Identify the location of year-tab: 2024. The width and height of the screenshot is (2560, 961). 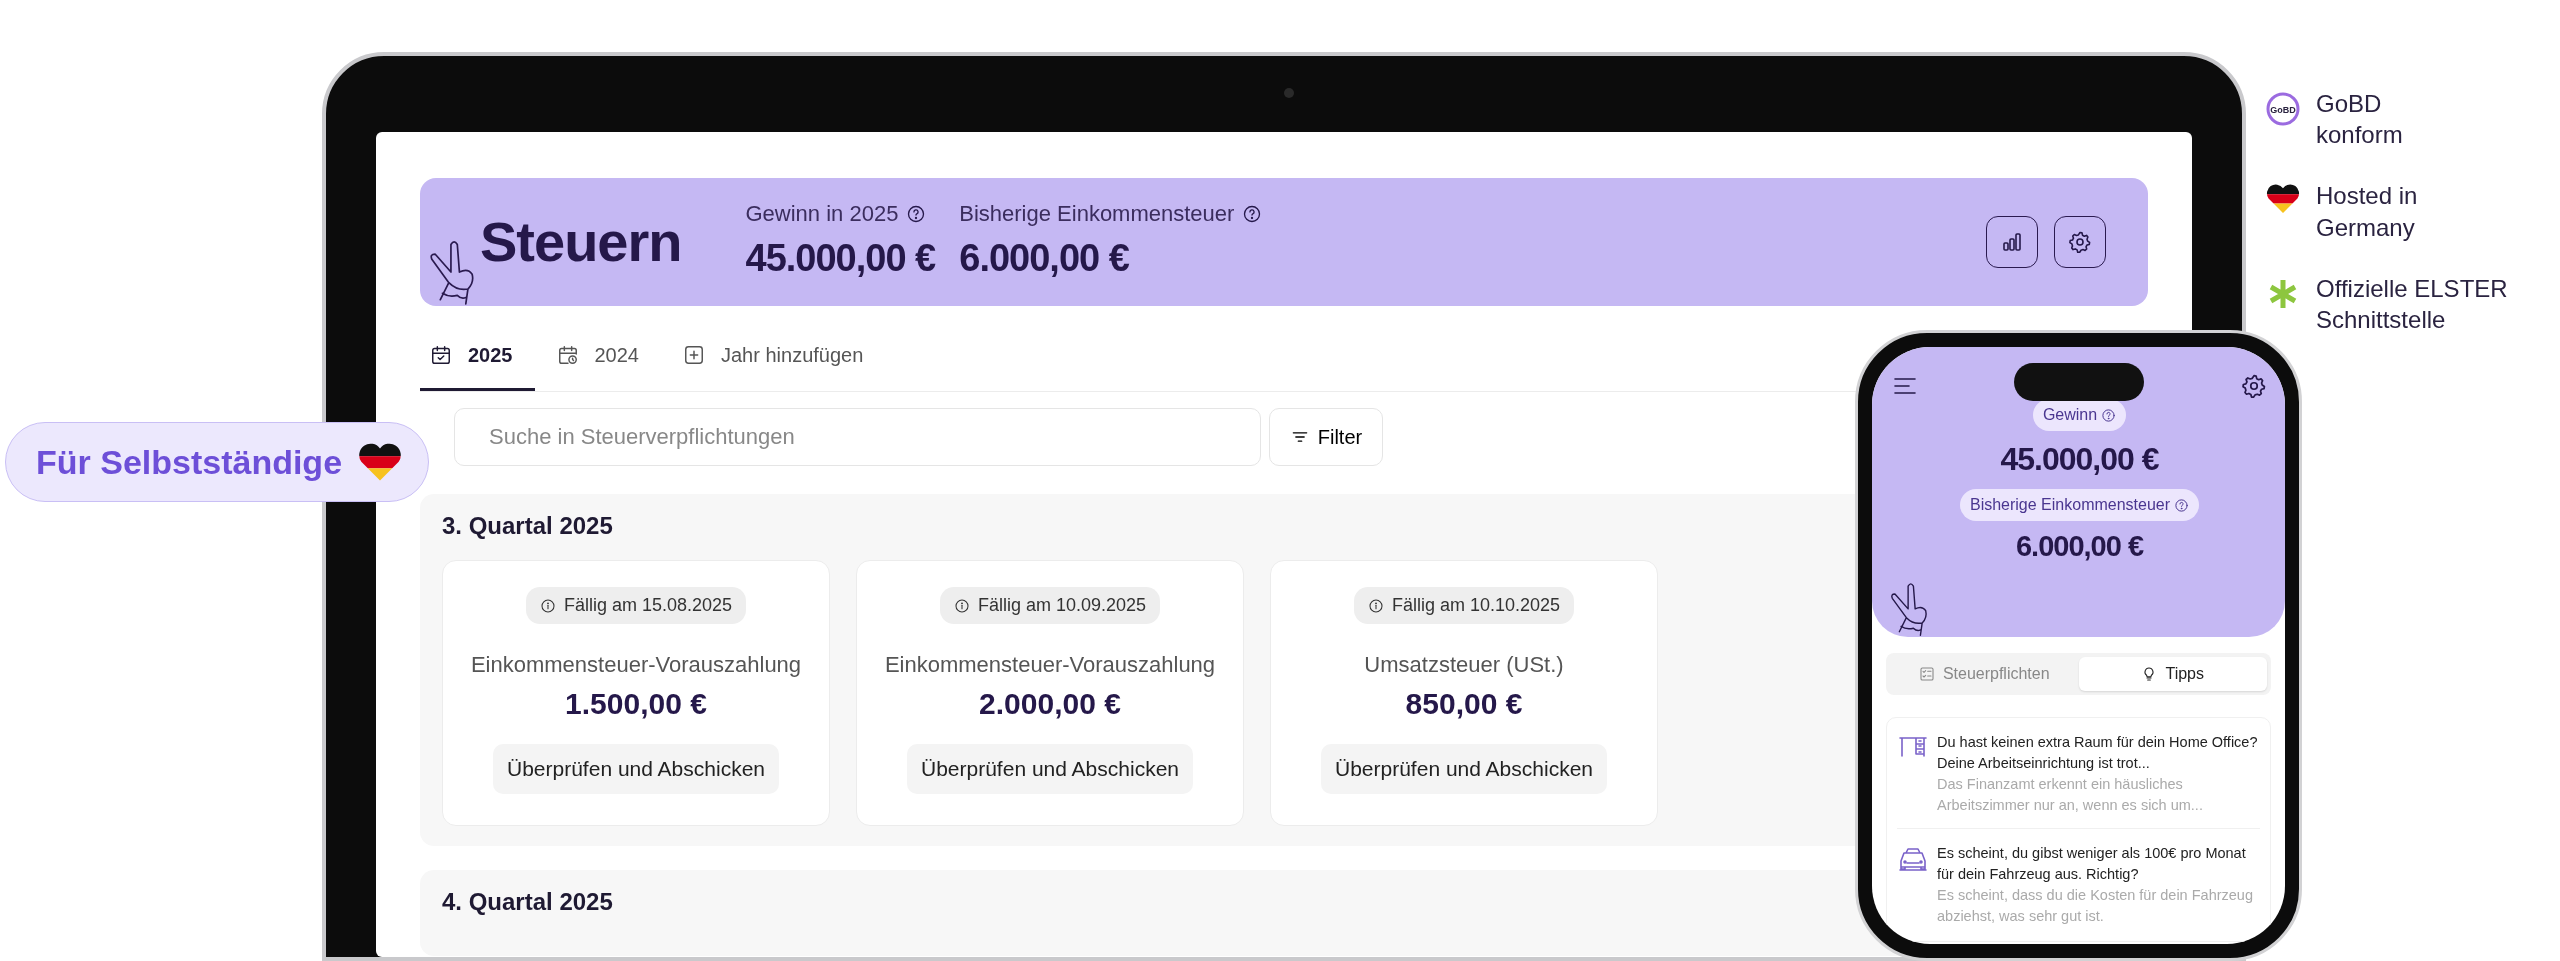
(597, 356).